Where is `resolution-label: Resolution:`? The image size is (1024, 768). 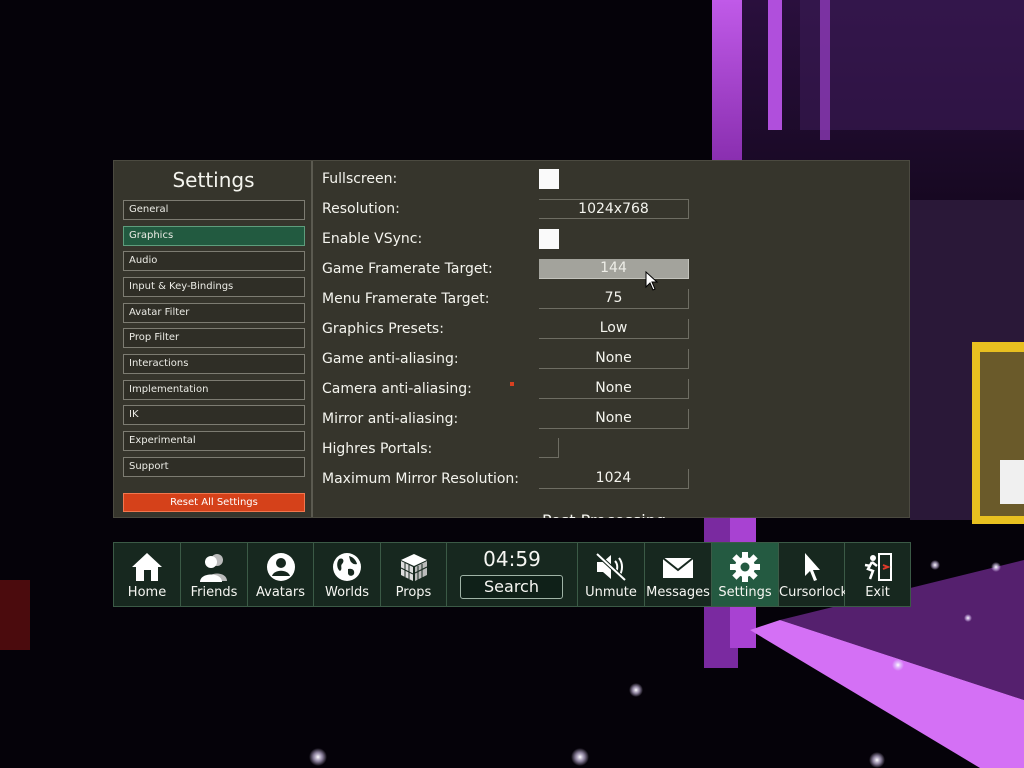 resolution-label: Resolution: is located at coordinates (361, 209).